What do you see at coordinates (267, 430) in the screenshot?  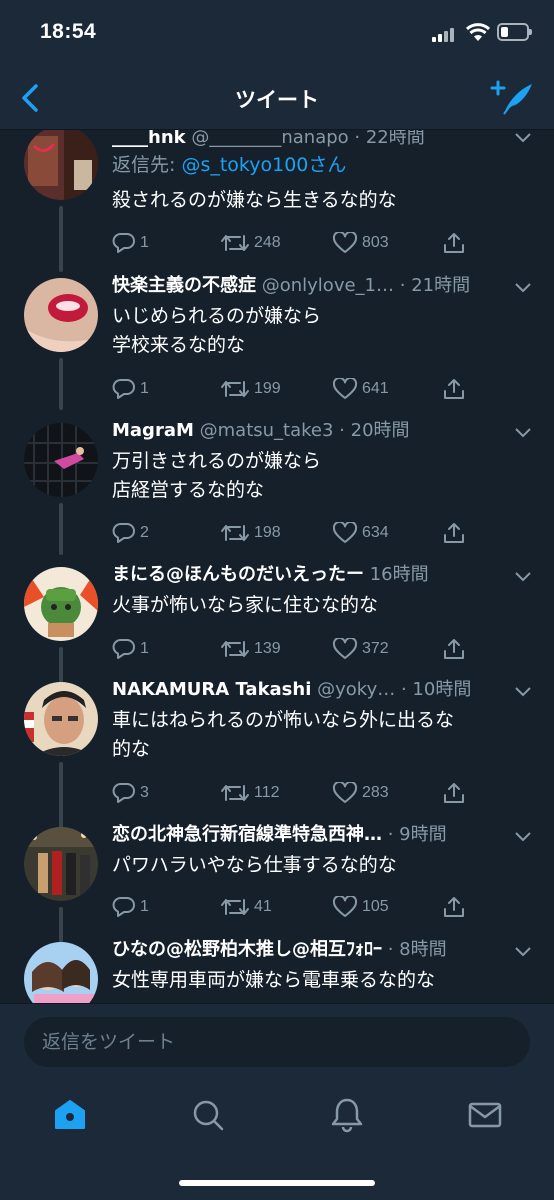 I see `user-handle: @matsu_take3` at bounding box center [267, 430].